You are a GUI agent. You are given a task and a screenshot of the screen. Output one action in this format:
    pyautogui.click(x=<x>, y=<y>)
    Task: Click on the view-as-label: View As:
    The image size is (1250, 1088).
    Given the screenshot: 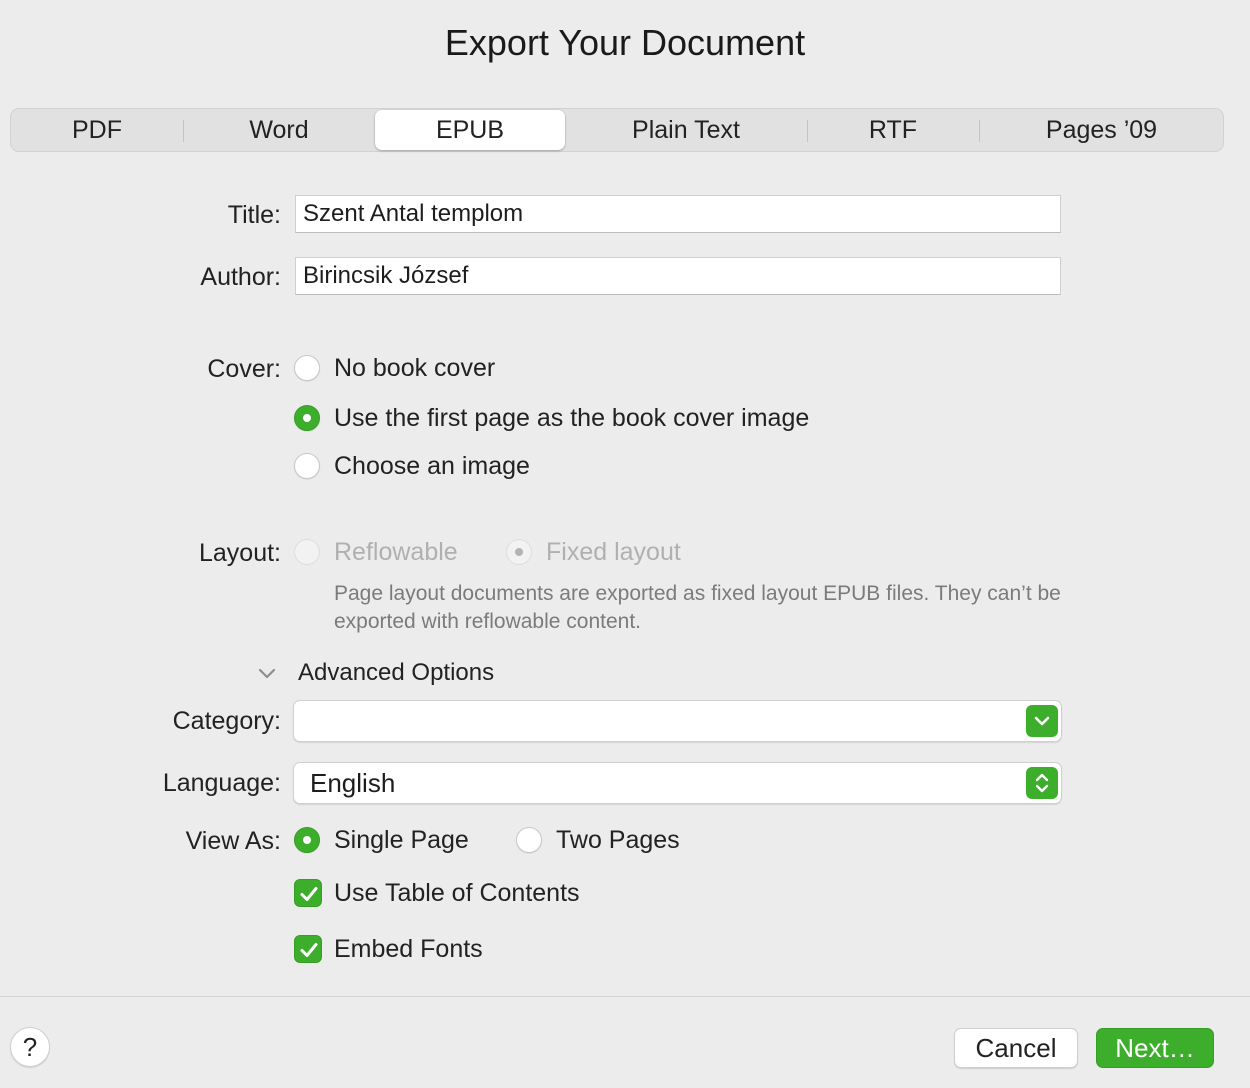 What is the action you would take?
    pyautogui.click(x=233, y=841)
    